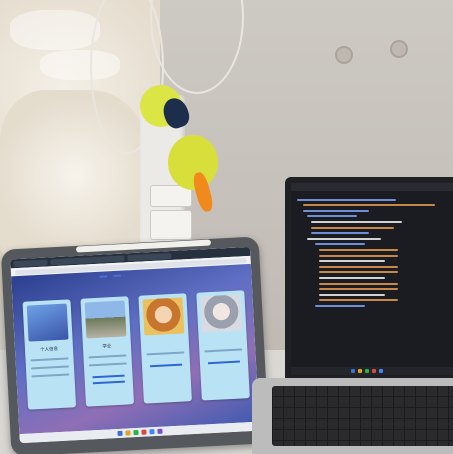  I want to click on profile-card: 个人信息, so click(49, 354).